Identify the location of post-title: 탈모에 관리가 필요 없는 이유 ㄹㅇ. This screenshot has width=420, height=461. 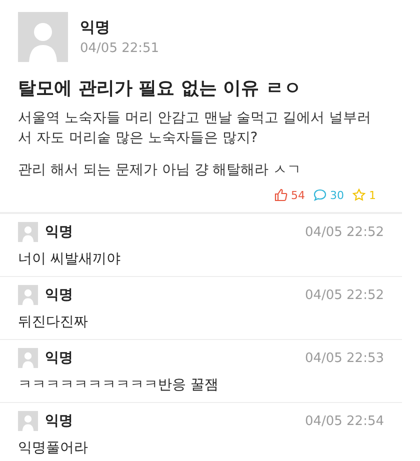
(160, 88).